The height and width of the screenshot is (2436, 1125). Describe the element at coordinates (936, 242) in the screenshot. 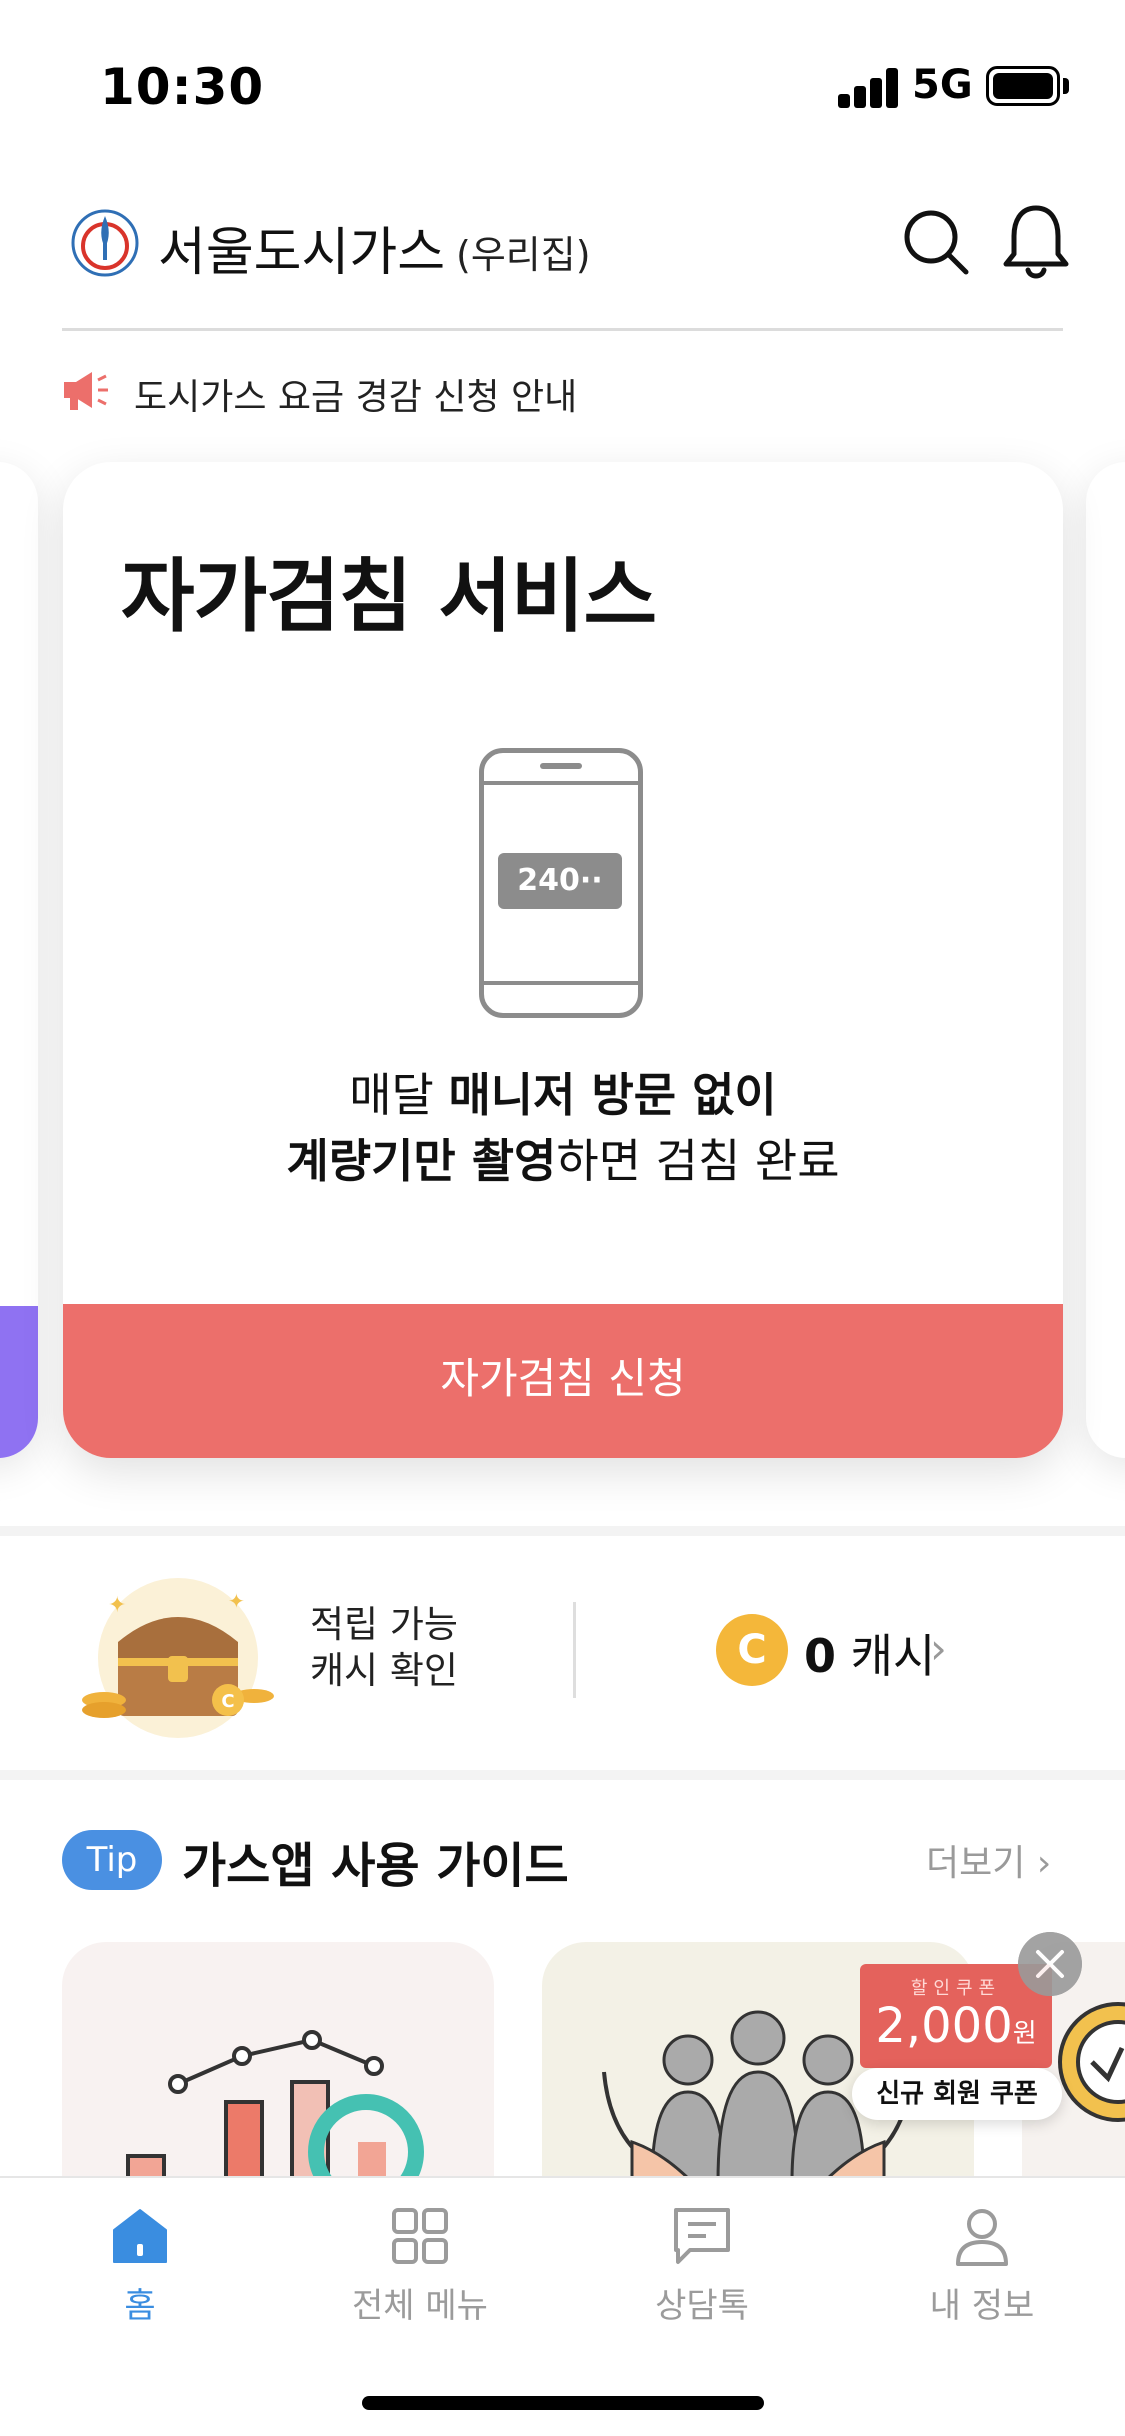

I see `search-icon` at that location.